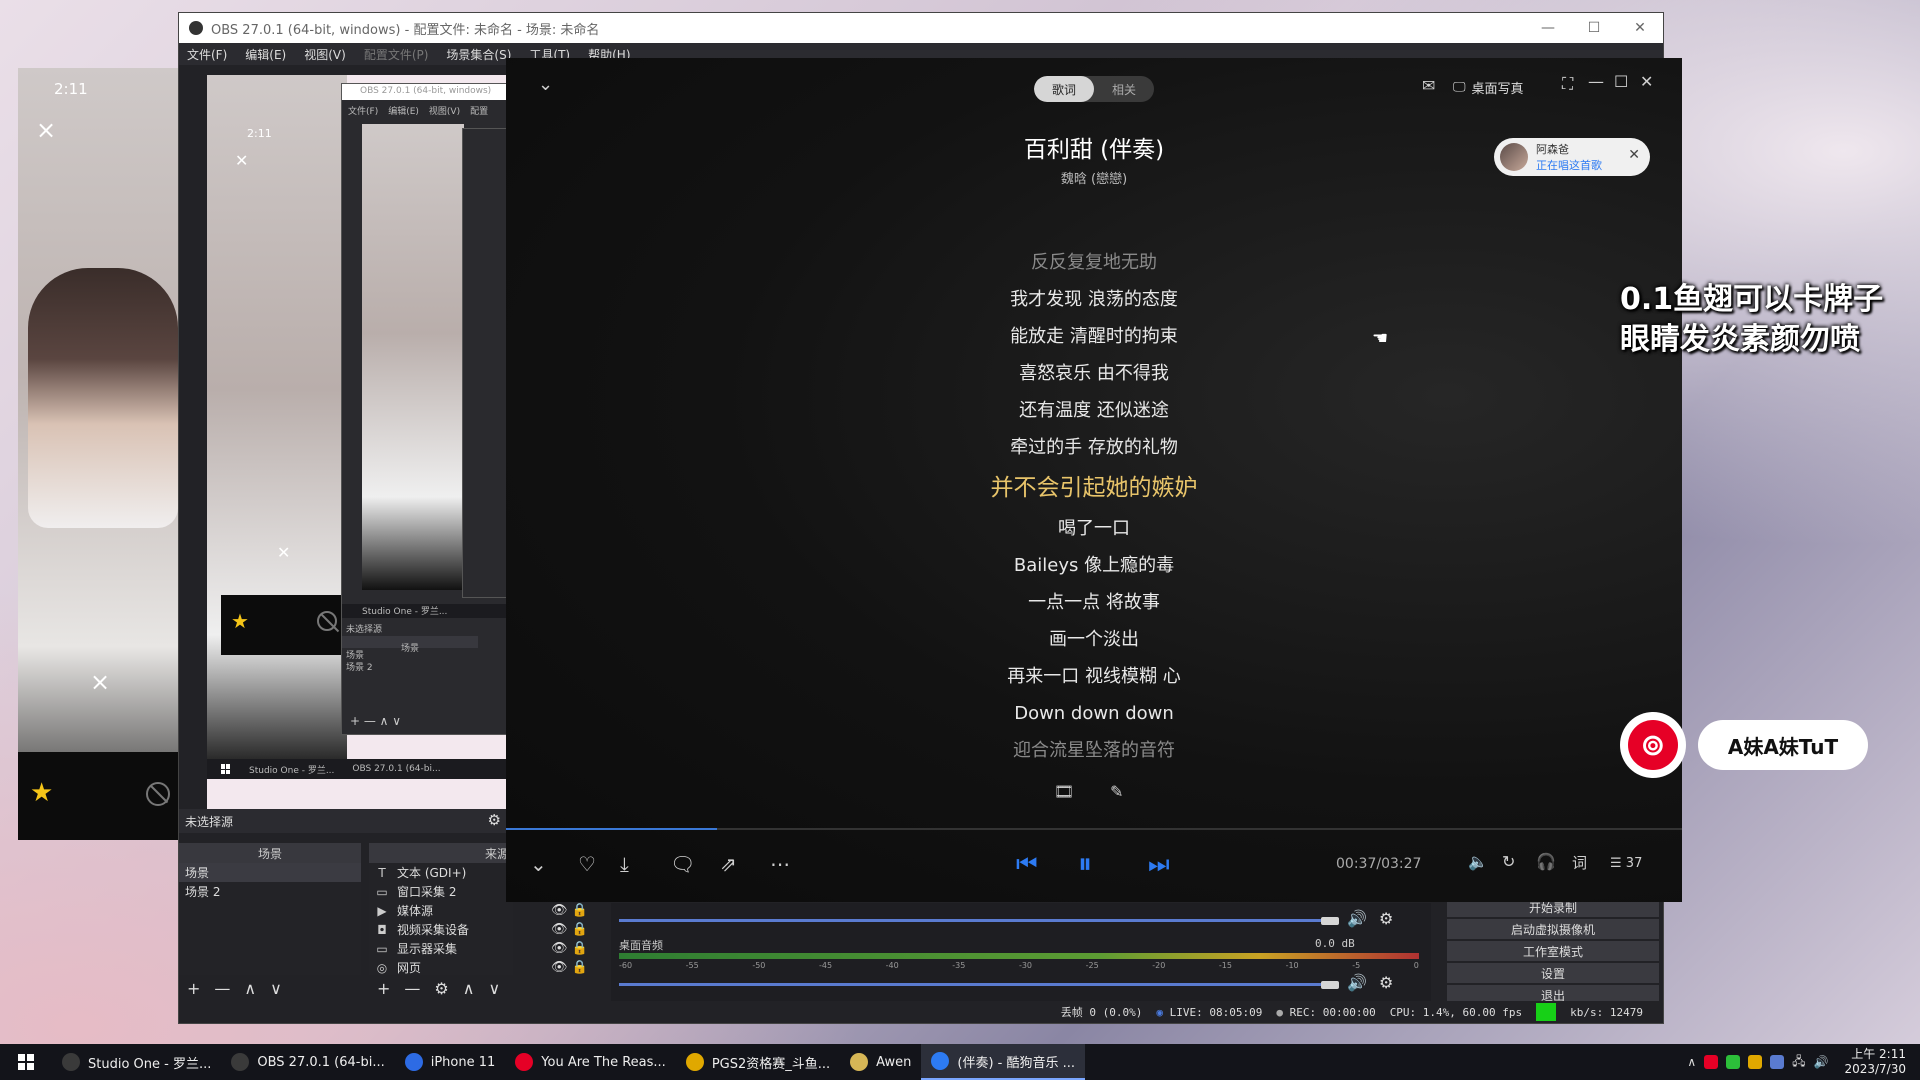 The image size is (1920, 1080). What do you see at coordinates (412, 988) in the screenshot?
I see `remove-source-button: —` at bounding box center [412, 988].